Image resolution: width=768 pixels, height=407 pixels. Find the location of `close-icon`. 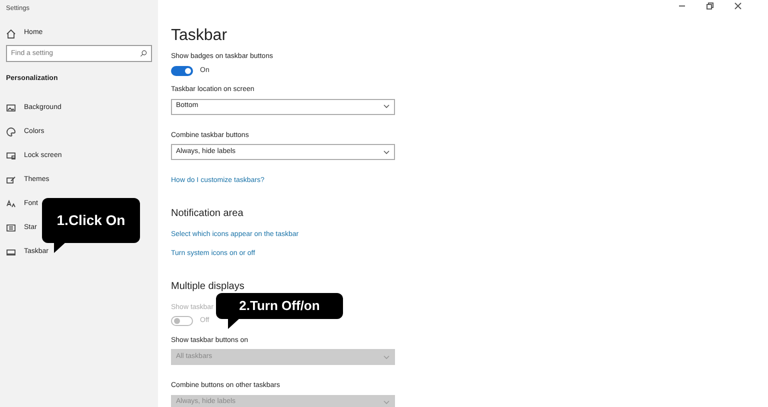

close-icon is located at coordinates (738, 6).